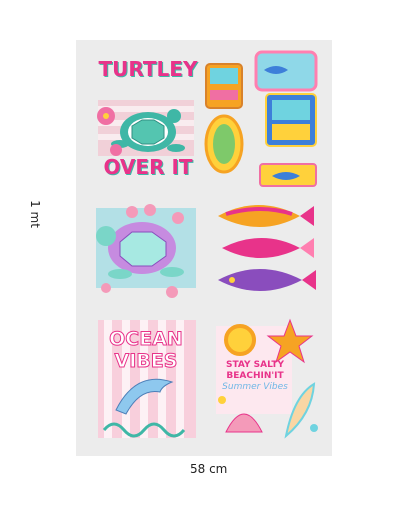  I want to click on width-dimension-label: 58 cm, so click(209, 469).